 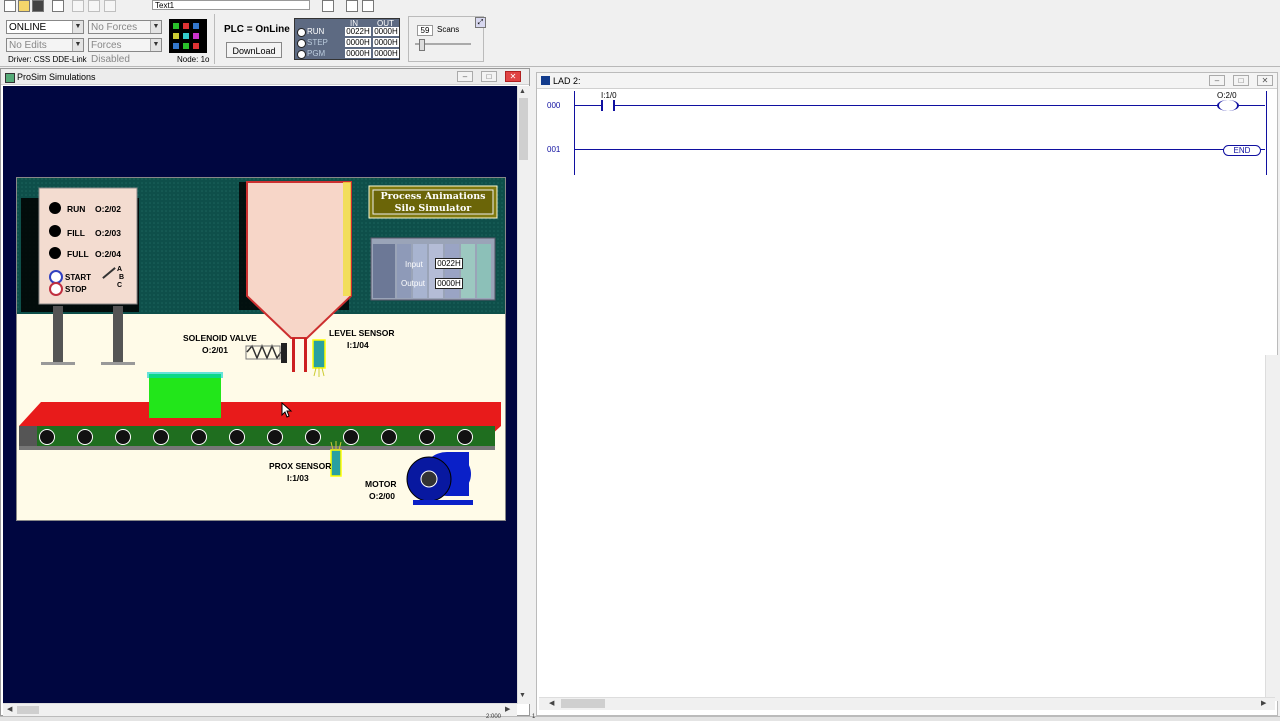 I want to click on mode-row-run: RUN 0022H 0000H, so click(x=347, y=32).